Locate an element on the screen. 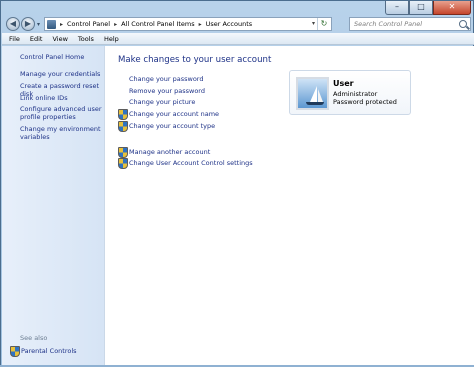  manage-another-account-link: Manage another account is located at coordinates (164, 152).